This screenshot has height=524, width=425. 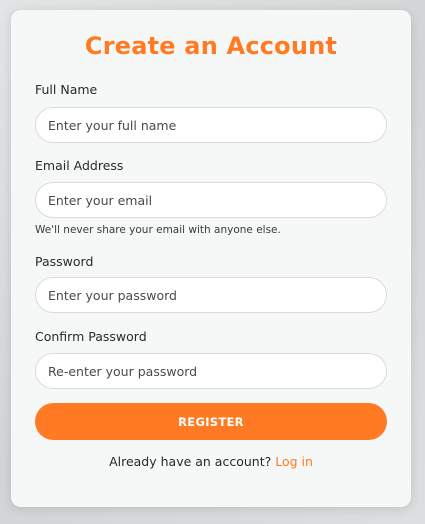 What do you see at coordinates (190, 461) in the screenshot?
I see `login-prompt-text: Already have an account?` at bounding box center [190, 461].